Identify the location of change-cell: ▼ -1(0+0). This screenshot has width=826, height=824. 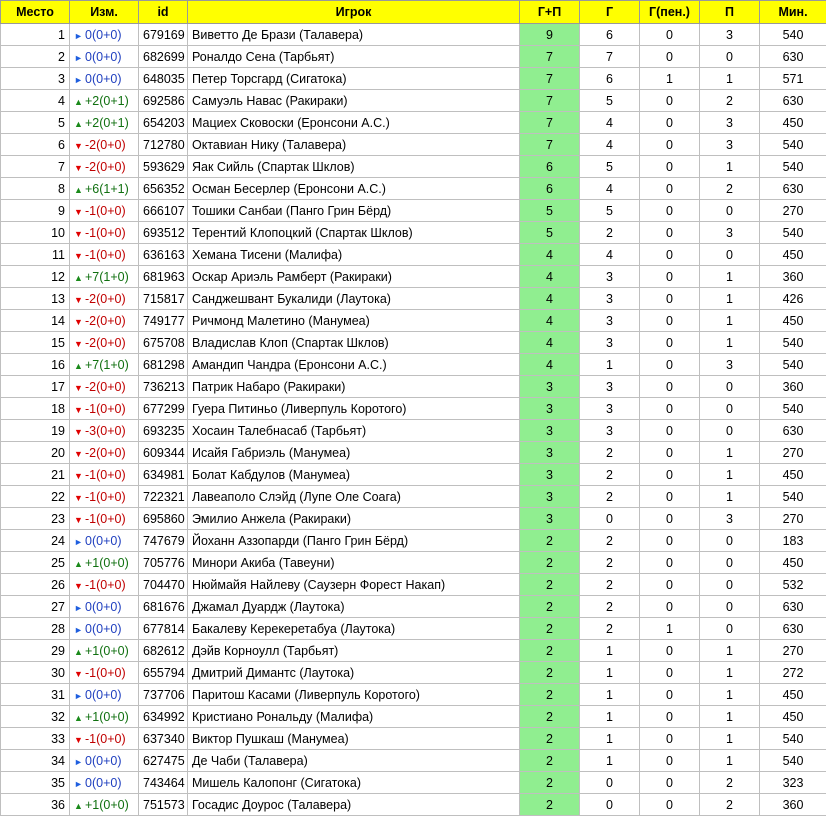
(104, 254).